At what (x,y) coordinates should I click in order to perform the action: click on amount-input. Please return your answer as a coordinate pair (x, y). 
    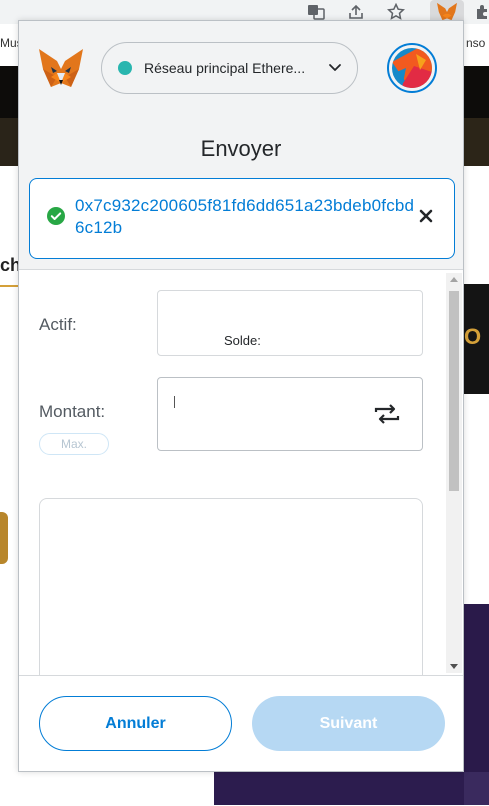
    Looking at the image, I should click on (290, 414).